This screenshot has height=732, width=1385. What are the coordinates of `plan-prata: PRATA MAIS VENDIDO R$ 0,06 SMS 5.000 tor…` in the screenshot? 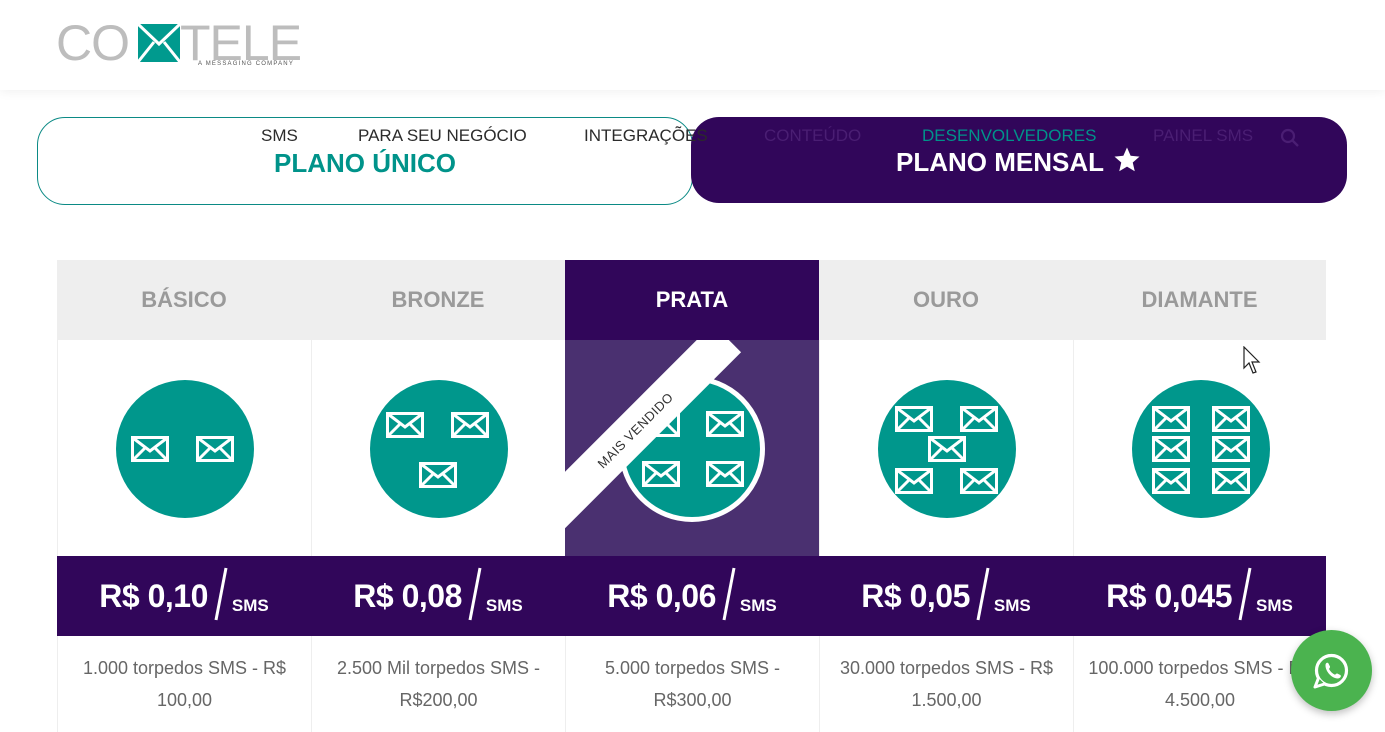 It's located at (692, 496).